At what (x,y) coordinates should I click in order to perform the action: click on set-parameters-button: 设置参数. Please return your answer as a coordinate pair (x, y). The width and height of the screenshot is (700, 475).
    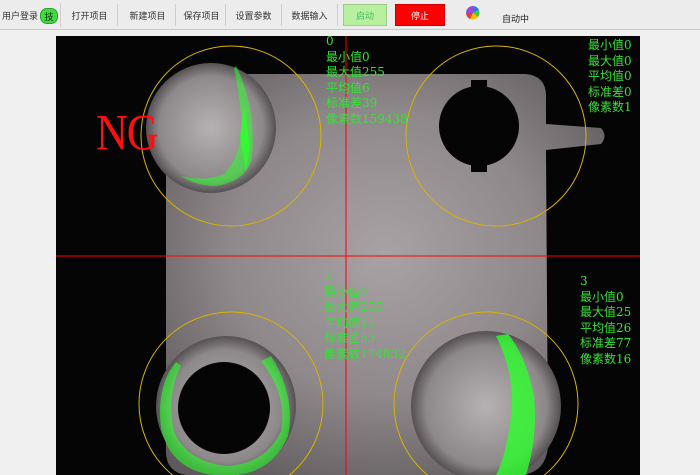
    Looking at the image, I should click on (254, 15).